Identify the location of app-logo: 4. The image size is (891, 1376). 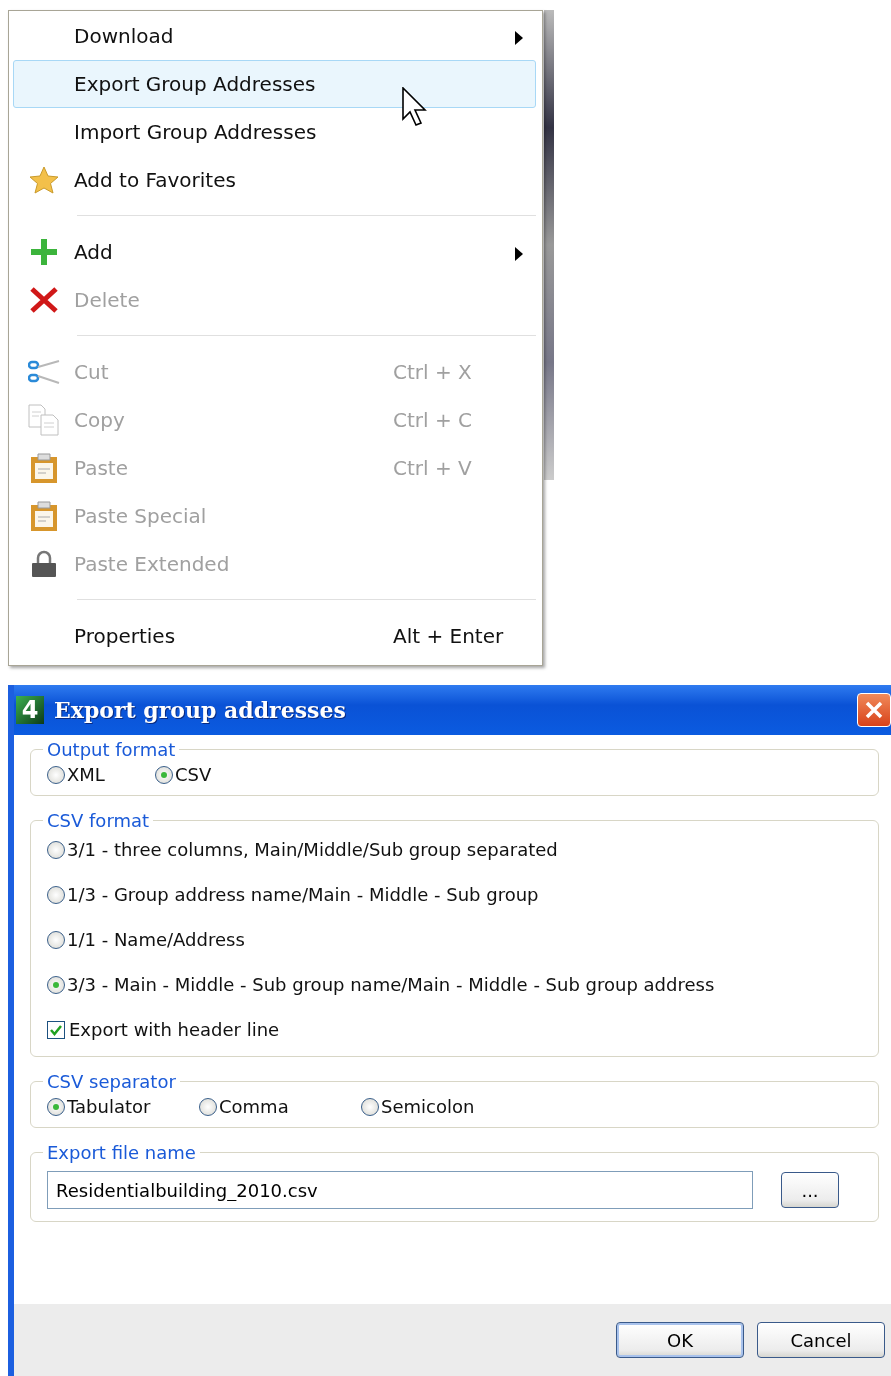
(30, 710).